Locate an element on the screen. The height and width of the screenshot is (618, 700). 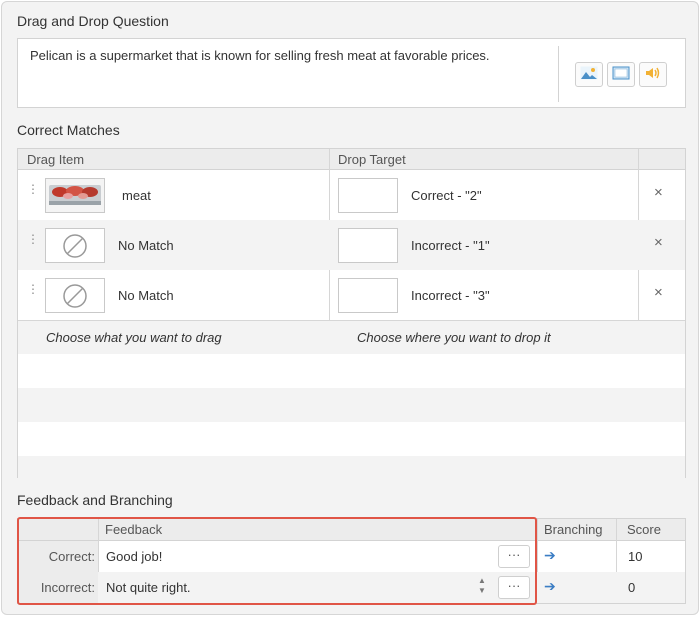
insert-video-button is located at coordinates (621, 74).